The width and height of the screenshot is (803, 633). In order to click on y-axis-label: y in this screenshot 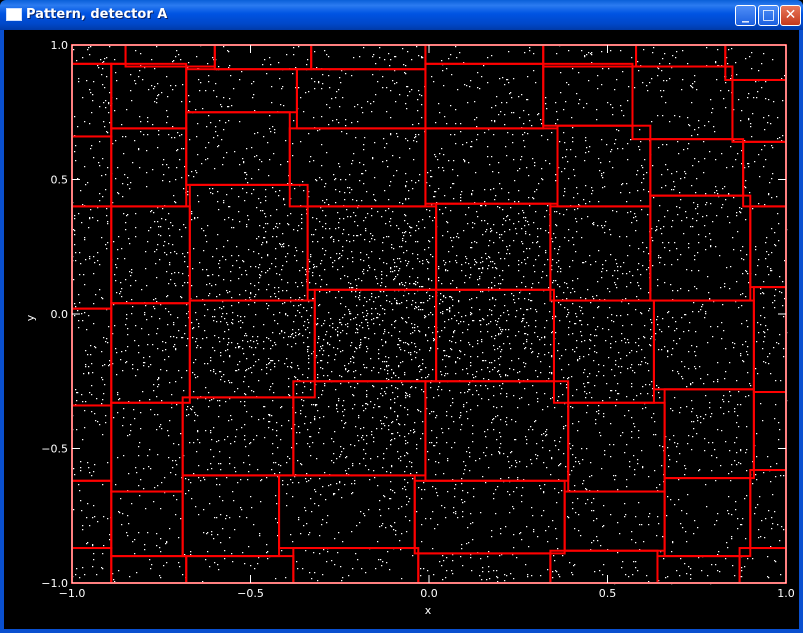, I will do `click(30, 317)`.